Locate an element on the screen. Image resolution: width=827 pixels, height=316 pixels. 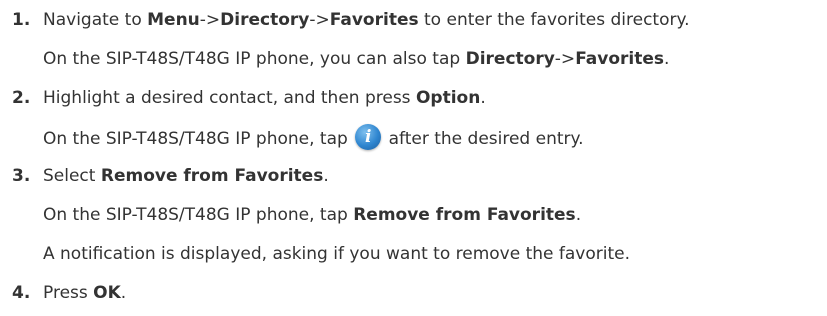
ok-term: OK is located at coordinates (107, 293).